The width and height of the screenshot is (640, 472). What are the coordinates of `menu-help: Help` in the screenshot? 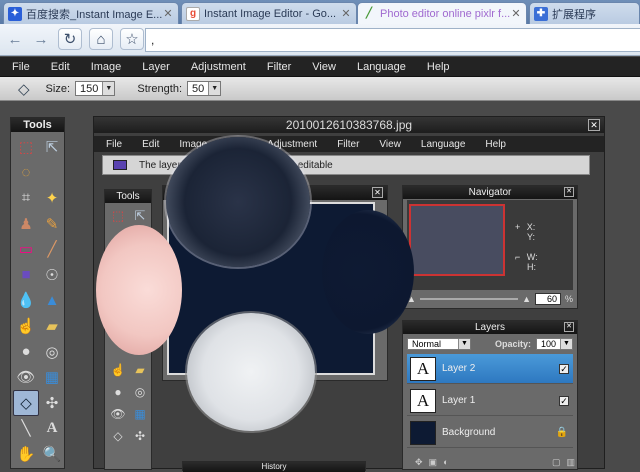 It's located at (437, 67).